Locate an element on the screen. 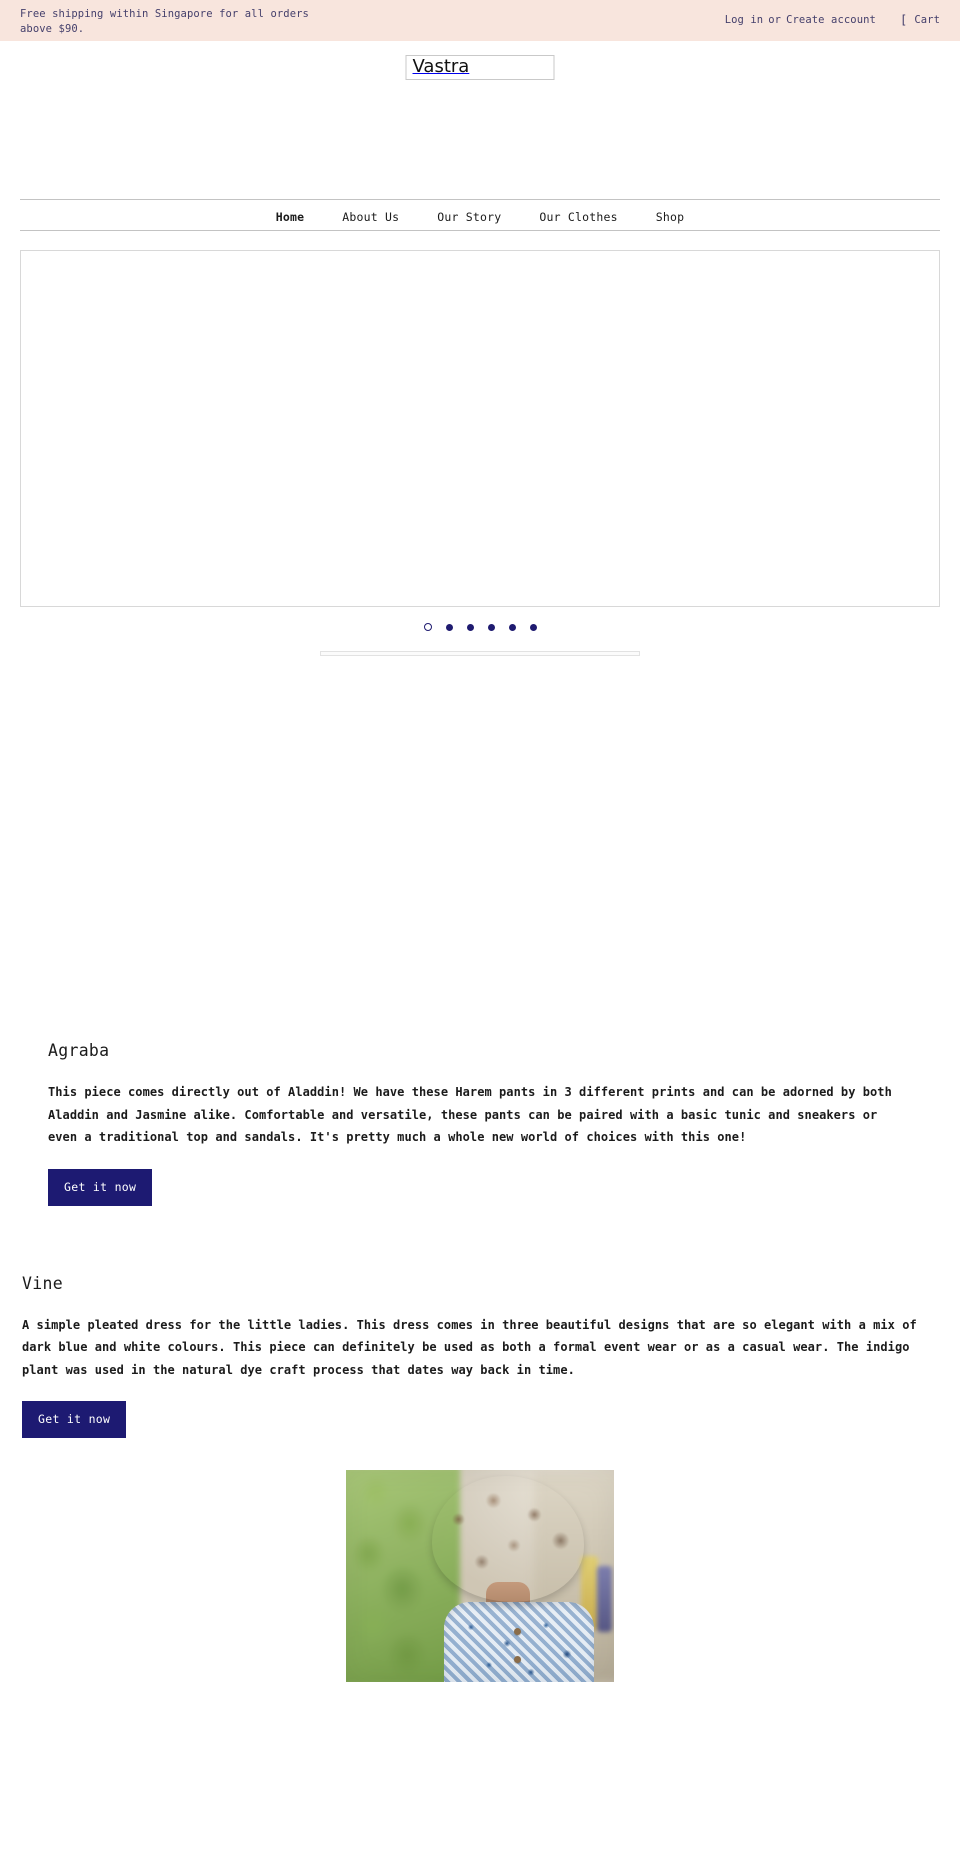 This screenshot has width=960, height=1875. nav-link-shop: Shop is located at coordinates (670, 217).